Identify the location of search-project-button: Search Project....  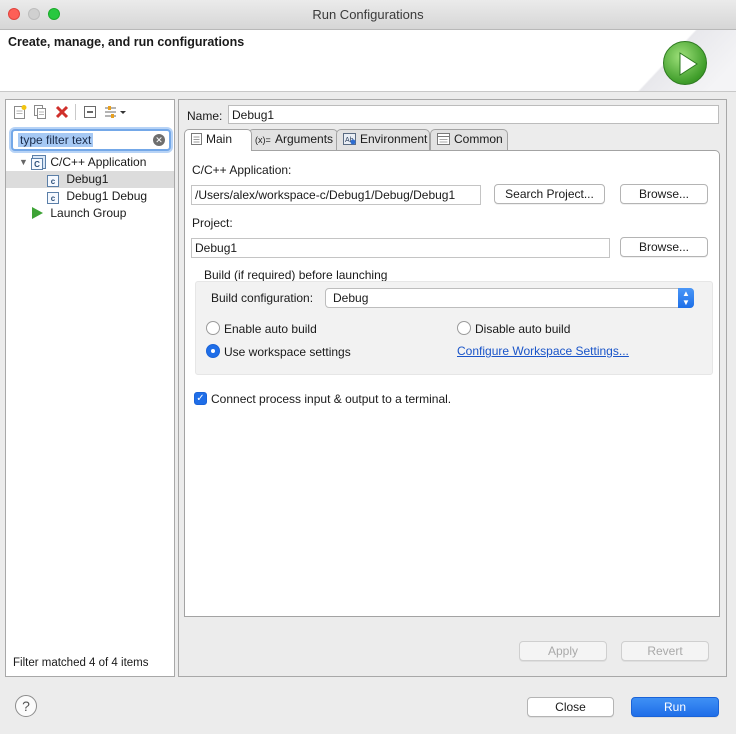
(549, 194).